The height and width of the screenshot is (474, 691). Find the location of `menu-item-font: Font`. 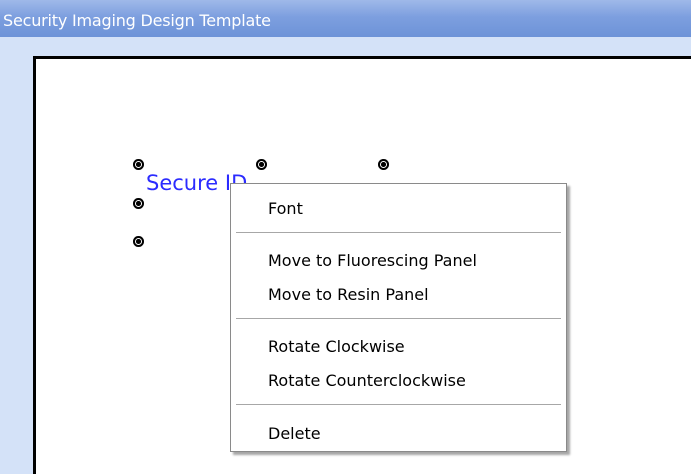

menu-item-font: Font is located at coordinates (398, 209).